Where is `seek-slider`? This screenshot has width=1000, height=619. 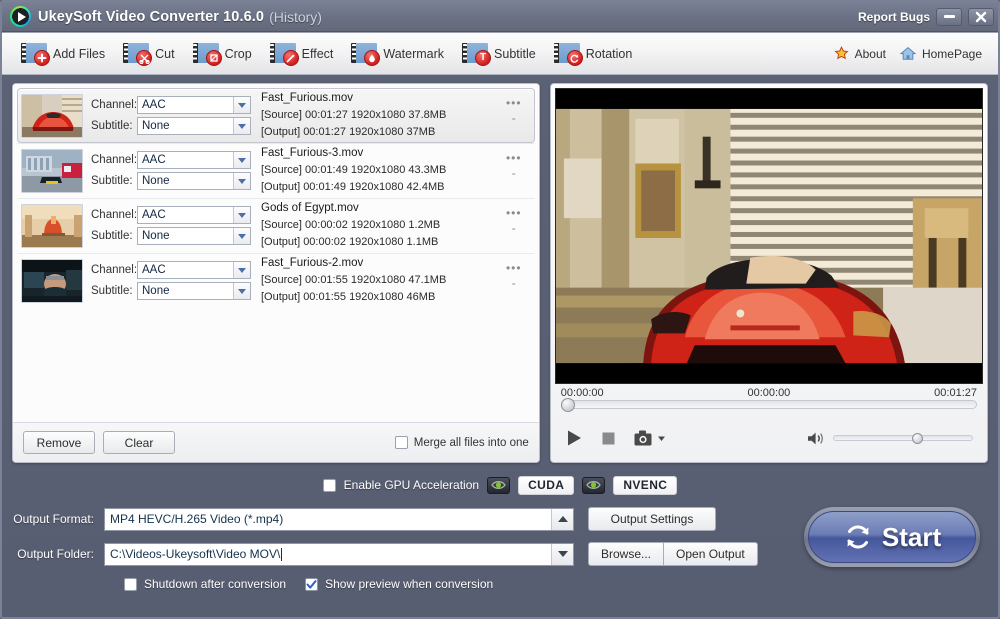 seek-slider is located at coordinates (768, 405).